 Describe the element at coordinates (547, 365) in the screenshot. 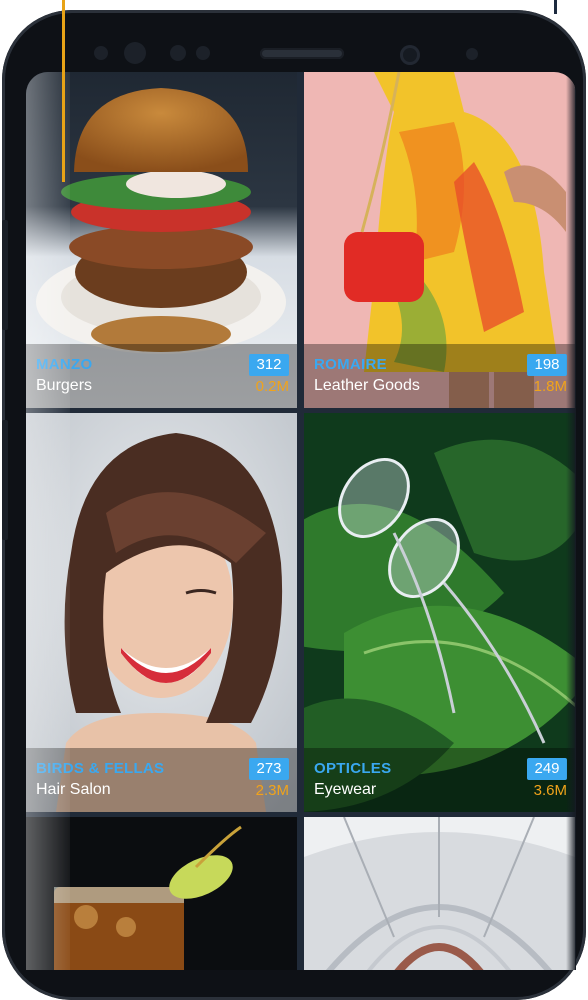

I see `count-badge: 198` at that location.